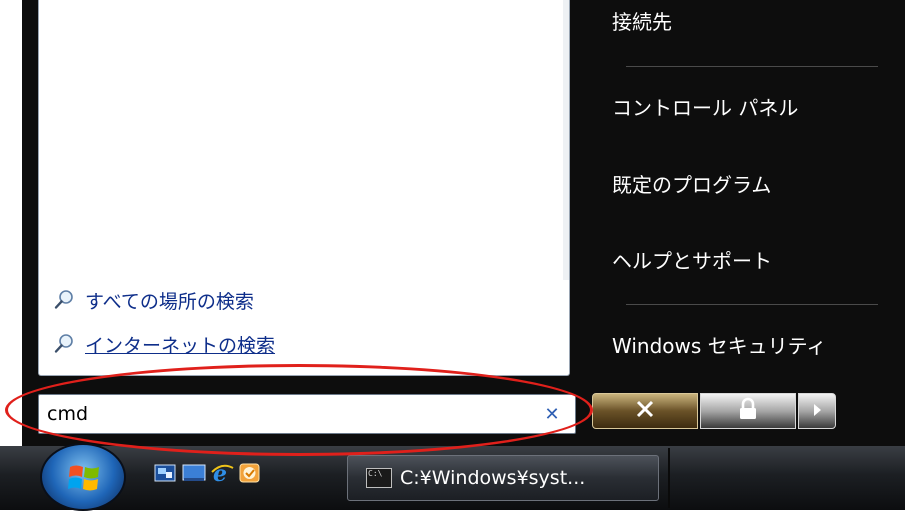 This screenshot has height=511, width=905. I want to click on windows-logo-icon, so click(84, 480).